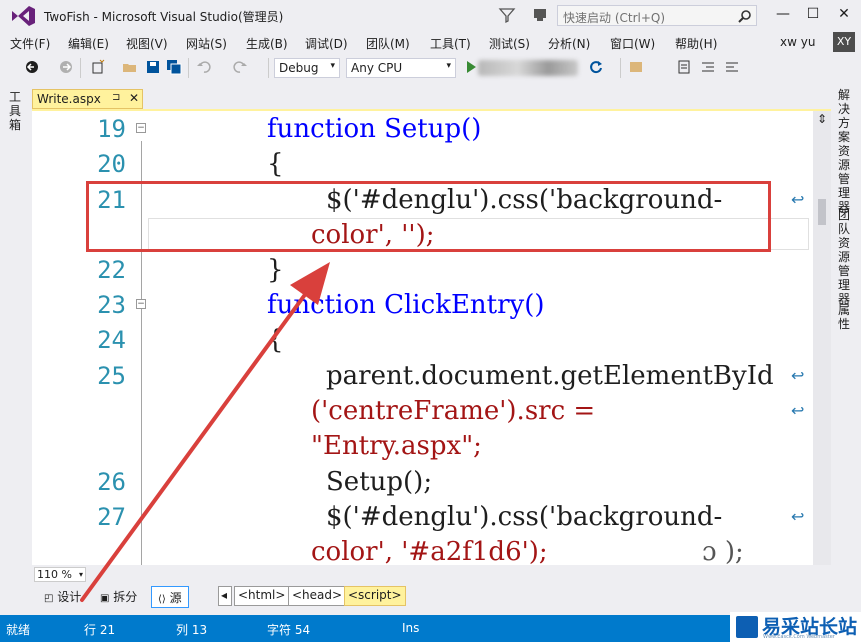 Image resolution: width=861 pixels, height=642 pixels. What do you see at coordinates (16, 111) in the screenshot?
I see `toolbox-tab: 工具箱` at bounding box center [16, 111].